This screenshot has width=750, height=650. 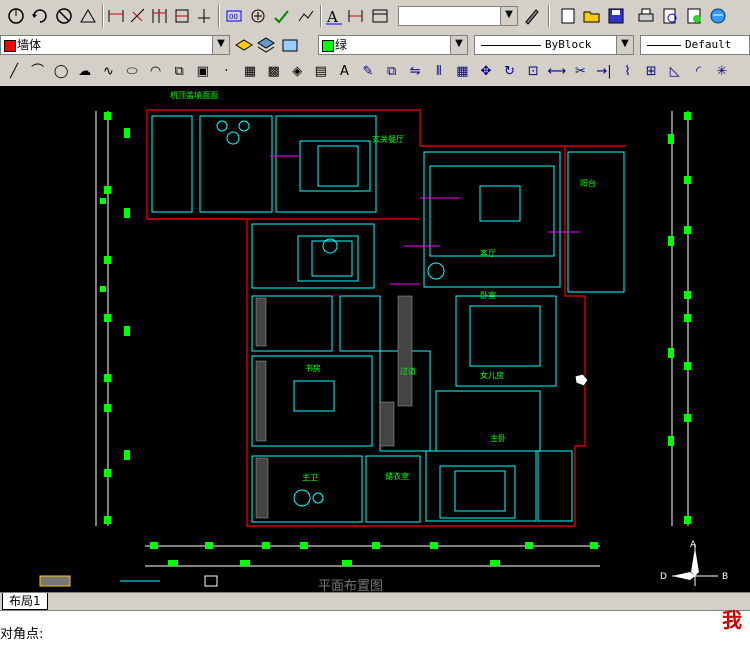 What do you see at coordinates (498, 438) in the screenshot?
I see `room-label-master: 主卧` at bounding box center [498, 438].